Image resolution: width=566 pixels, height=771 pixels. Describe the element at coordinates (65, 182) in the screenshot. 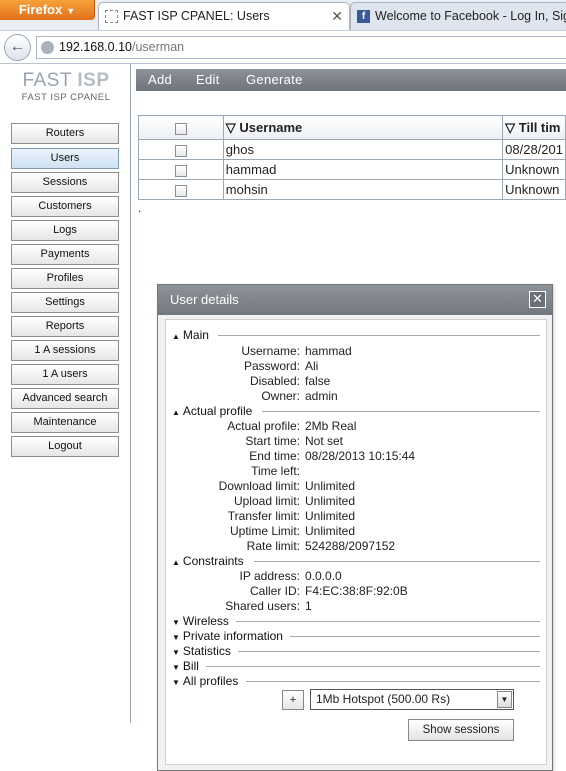

I see `sidebar-item-sessions: Sessions` at that location.